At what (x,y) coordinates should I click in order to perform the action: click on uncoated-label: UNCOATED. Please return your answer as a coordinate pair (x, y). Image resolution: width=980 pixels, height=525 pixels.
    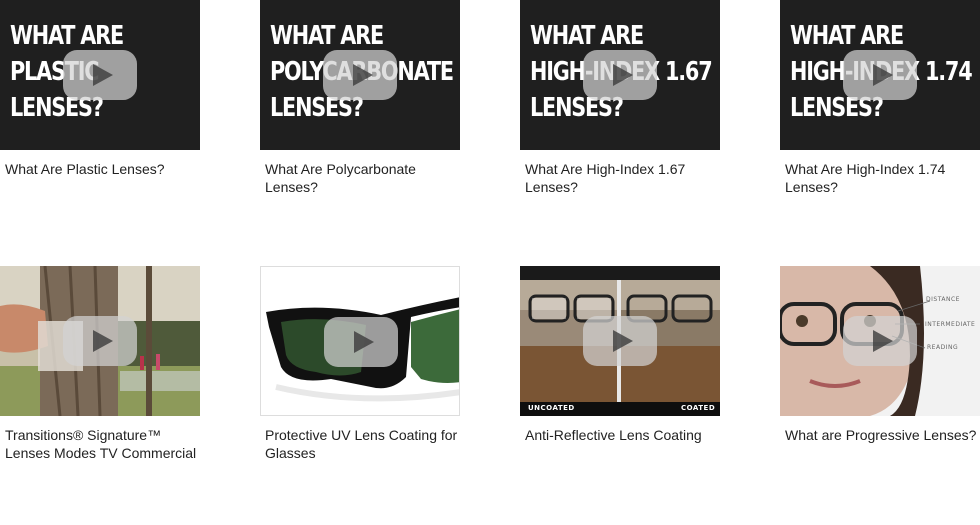
    Looking at the image, I should click on (551, 408).